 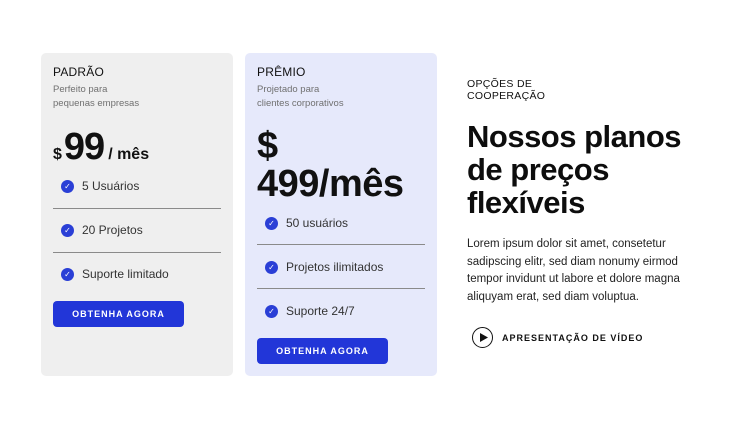 I want to click on feature-item: ✓ Projetos ilimitados, so click(x=345, y=267).